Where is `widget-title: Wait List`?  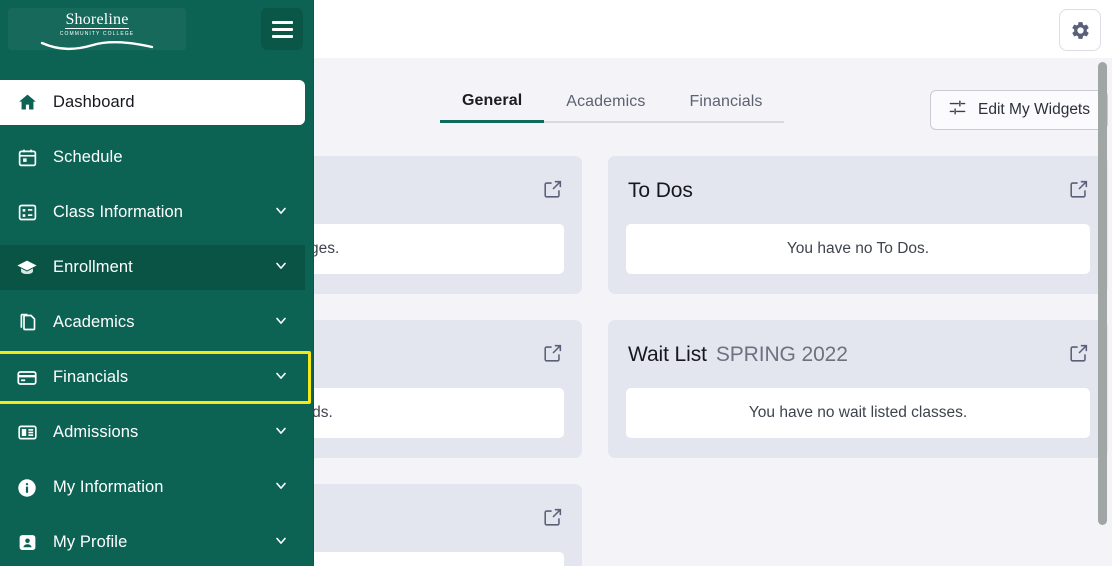
widget-title: Wait List is located at coordinates (667, 354).